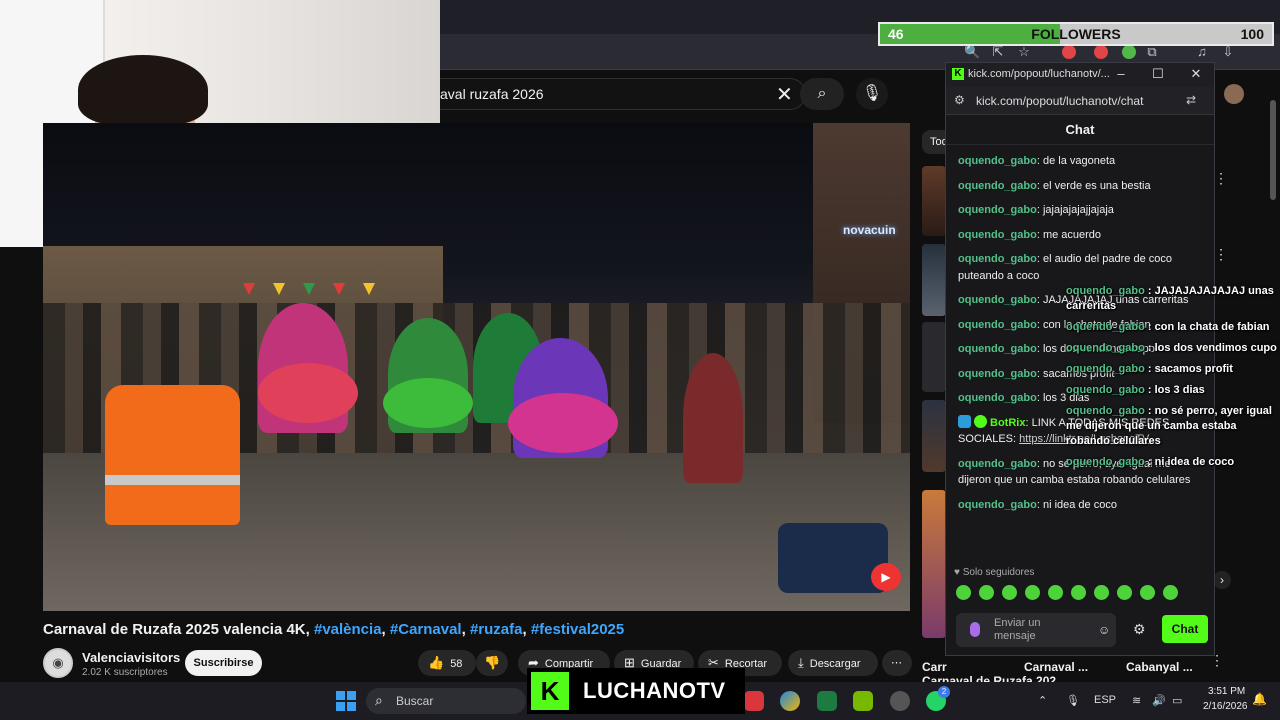 The image size is (1280, 720). Describe the element at coordinates (833, 663) in the screenshot. I see `download-button: ⤓ Descargar` at that location.